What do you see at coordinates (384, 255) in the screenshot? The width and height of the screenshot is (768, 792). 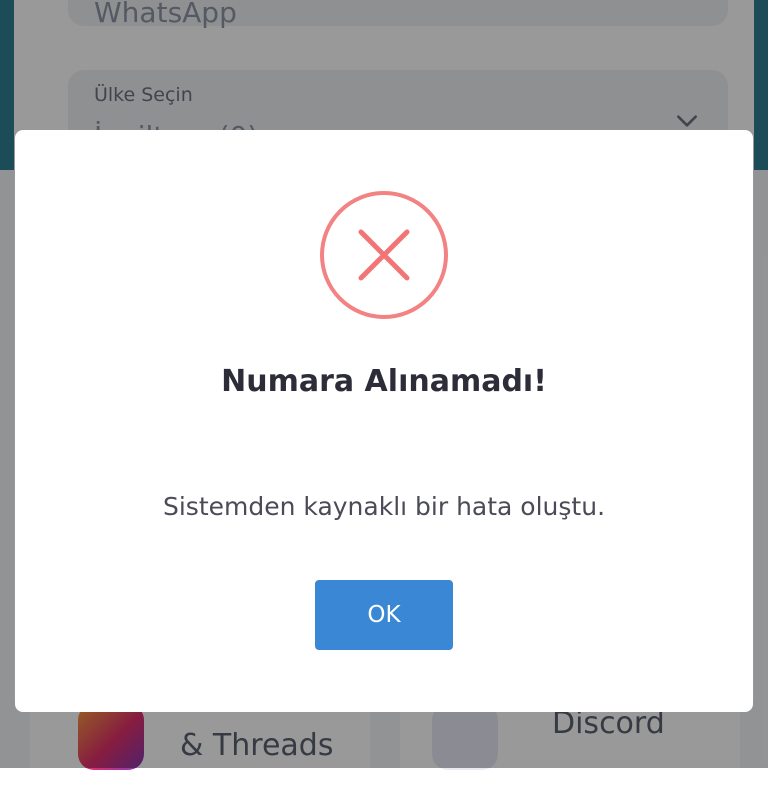 I see `error-x-icon` at bounding box center [384, 255].